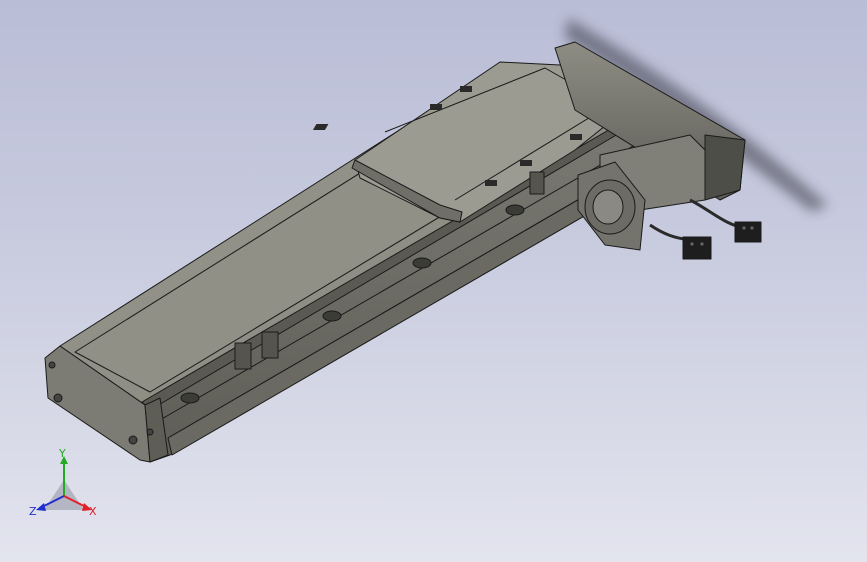 This screenshot has height=562, width=867. Describe the element at coordinates (748, 232) in the screenshot. I see `motor-connector` at that location.